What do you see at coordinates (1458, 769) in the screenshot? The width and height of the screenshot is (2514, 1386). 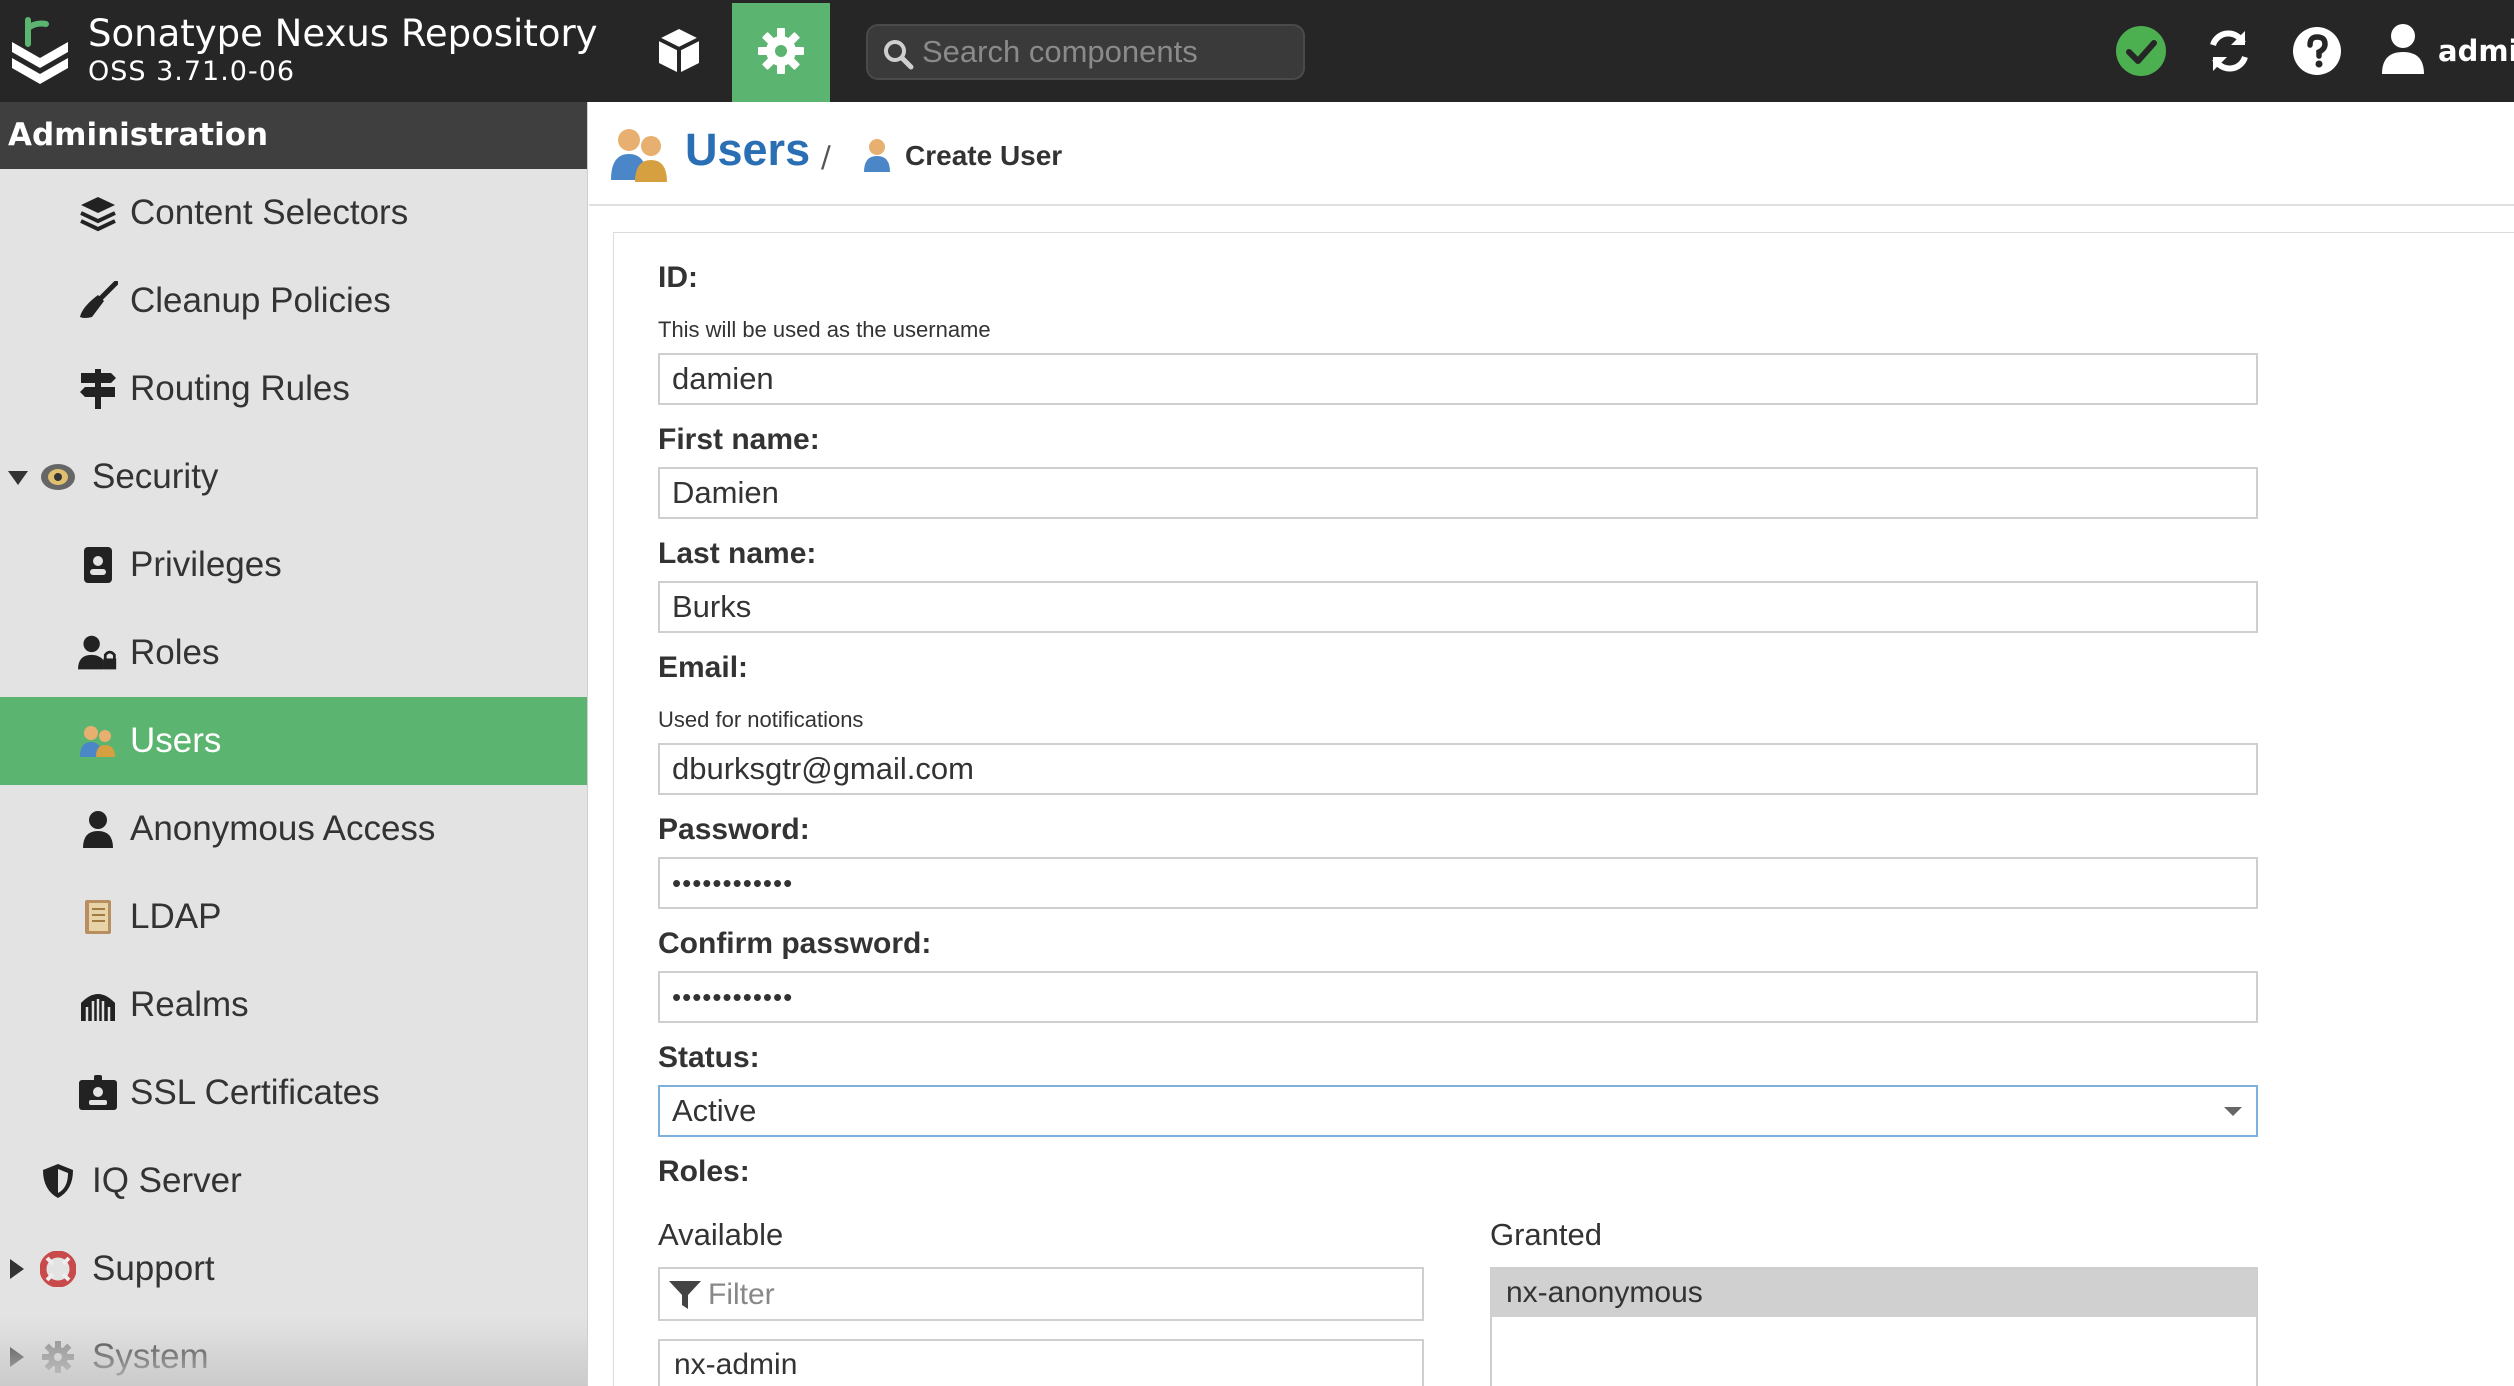 I see `email-field: dburksgtr@gmail.com` at bounding box center [1458, 769].